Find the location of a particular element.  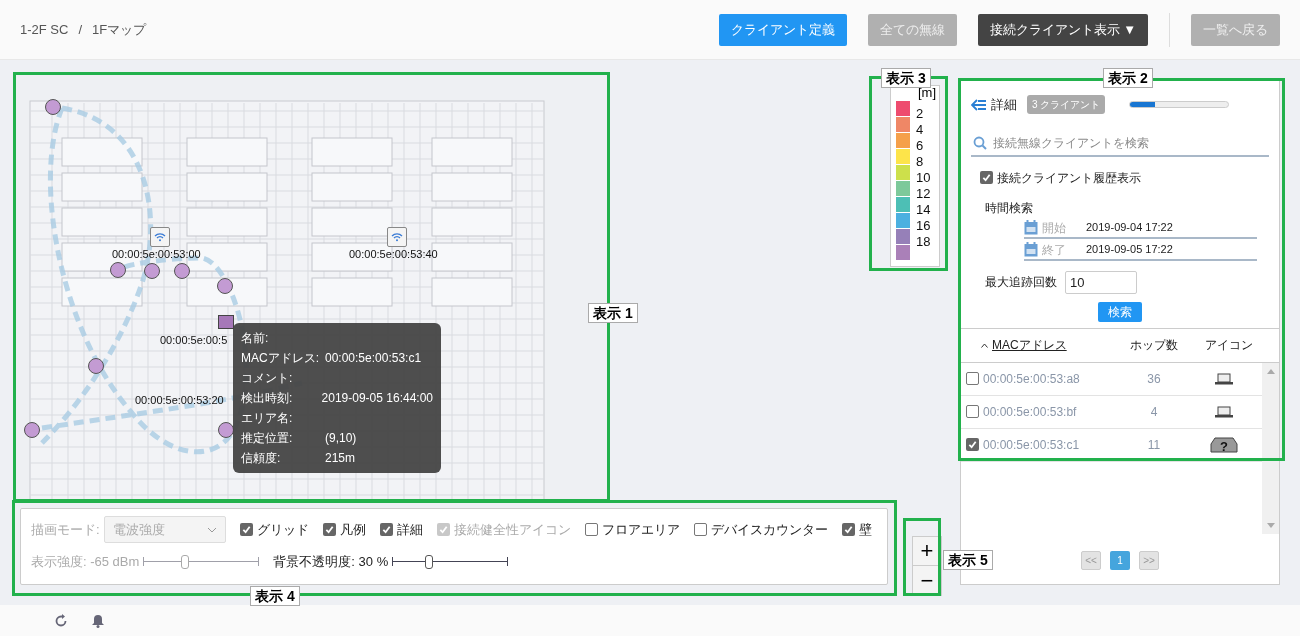

max-trace-field: 10 is located at coordinates (1101, 282).